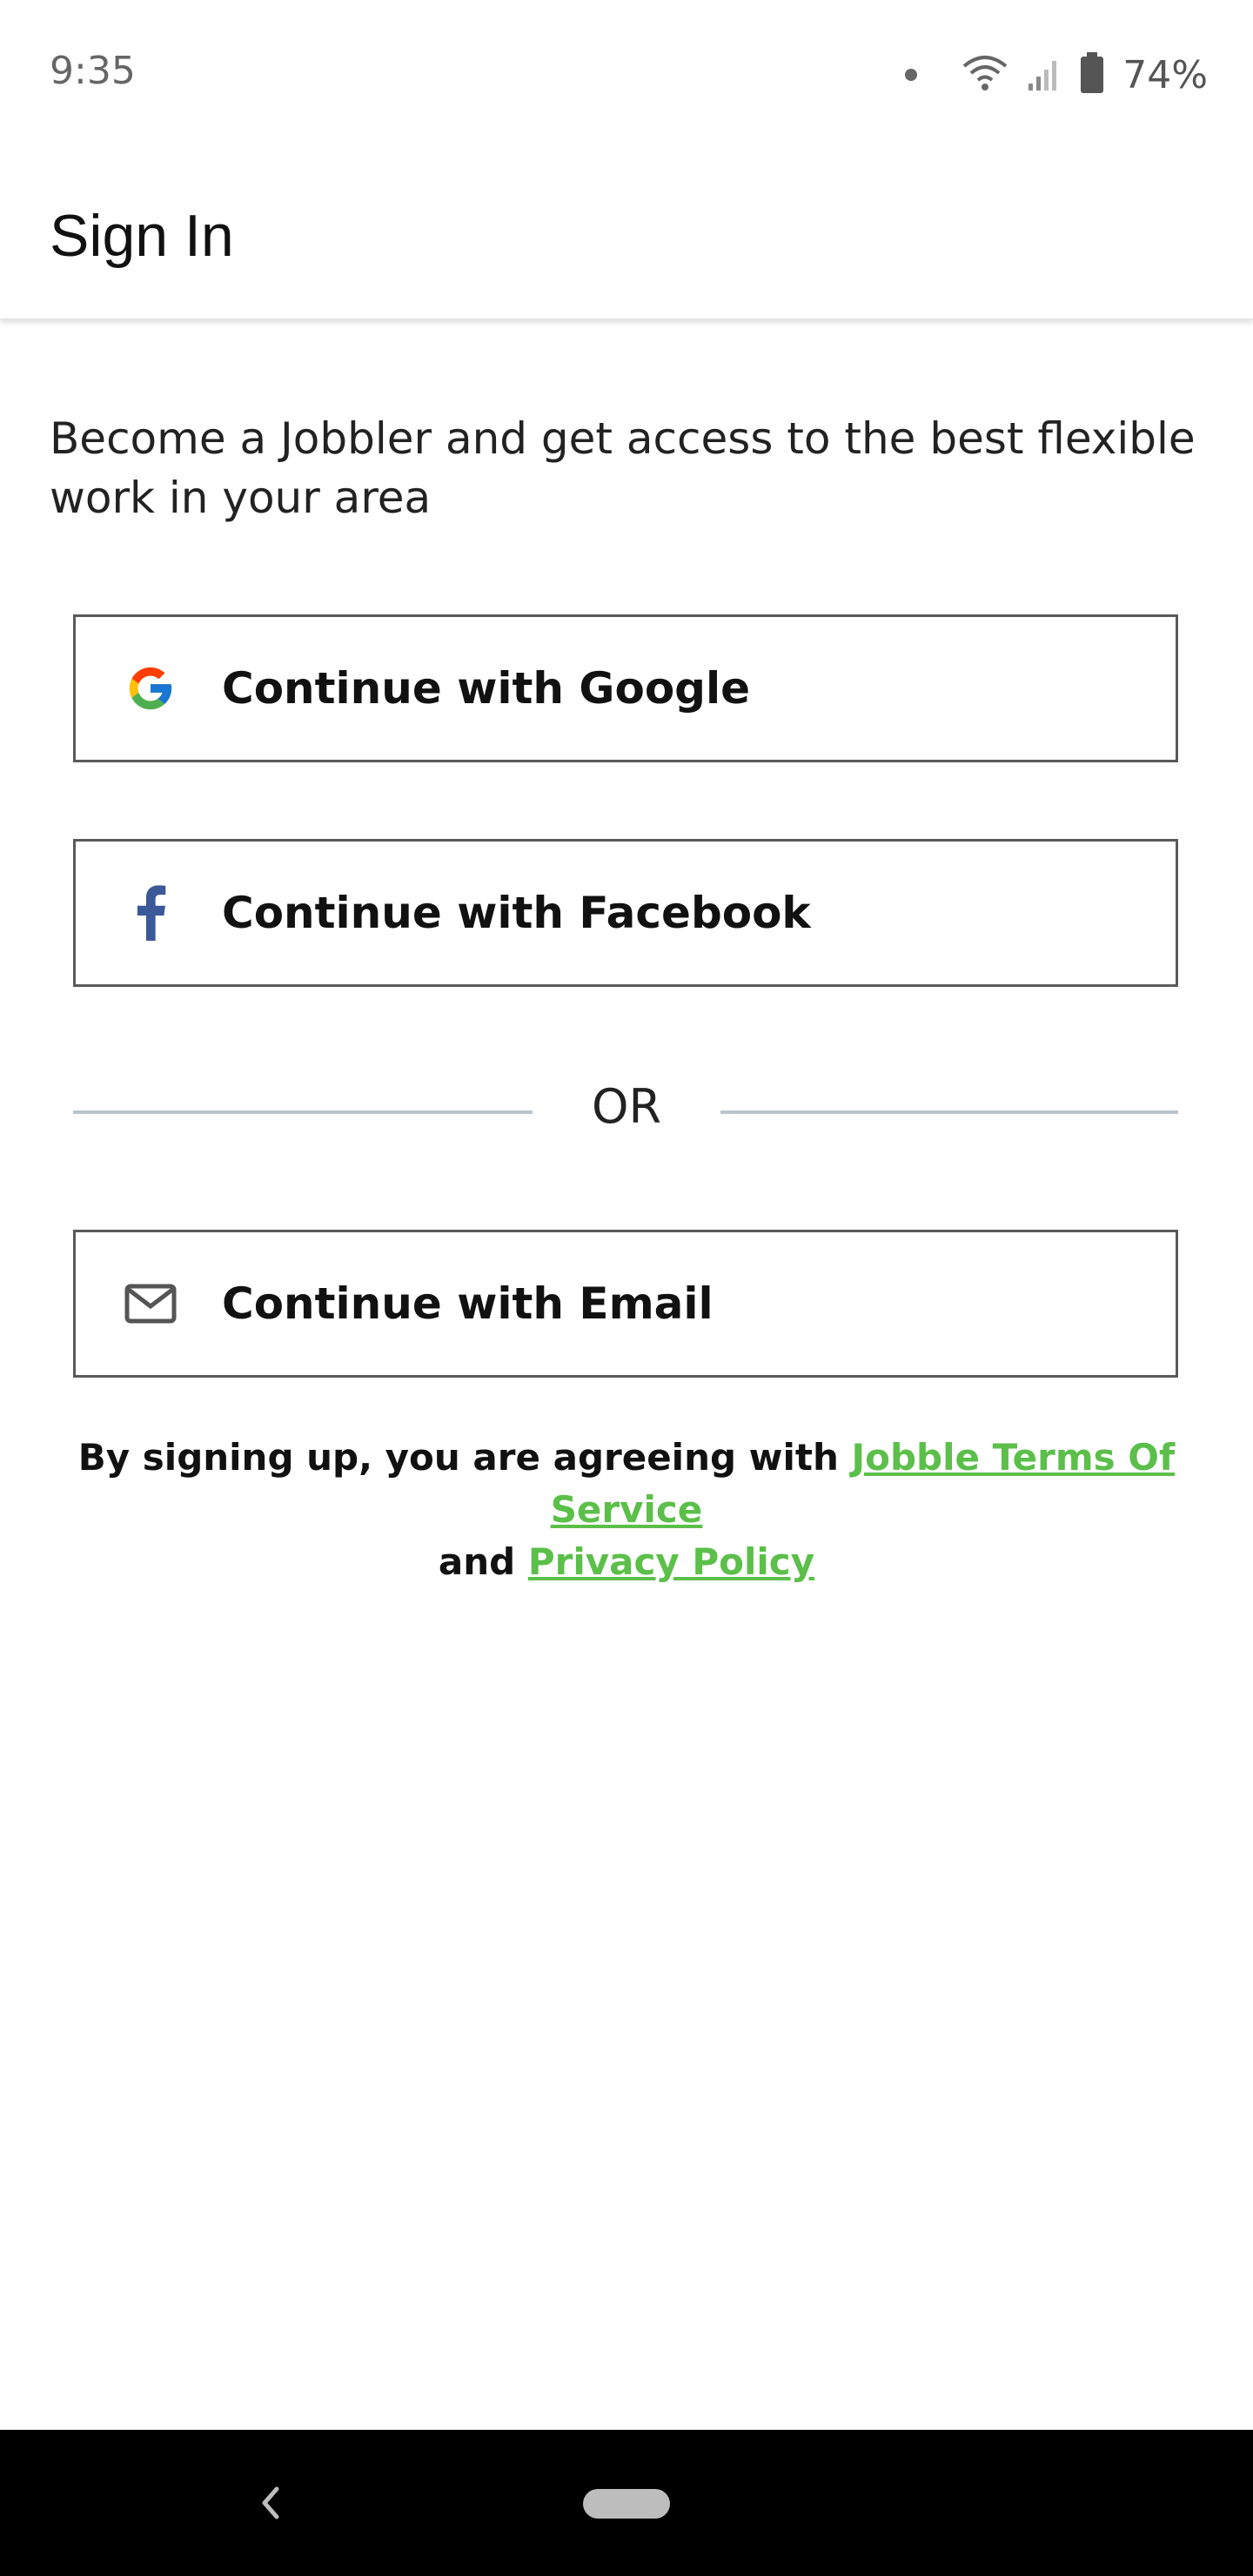  Describe the element at coordinates (465, 1457) in the screenshot. I see `legal-prefix: By signing up, you are agreeing with` at that location.